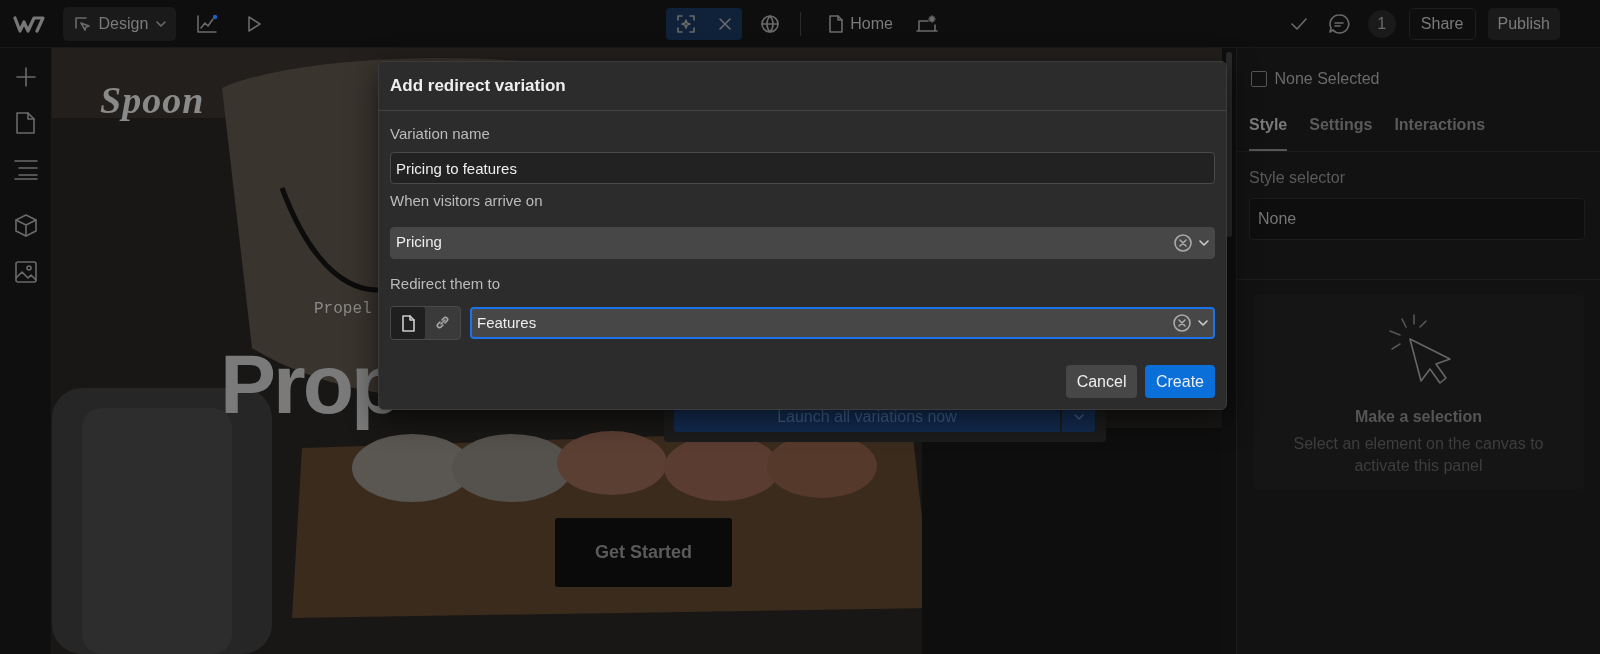 Image resolution: width=1600 pixels, height=654 pixels. I want to click on select-field: Pricing, so click(802, 242).